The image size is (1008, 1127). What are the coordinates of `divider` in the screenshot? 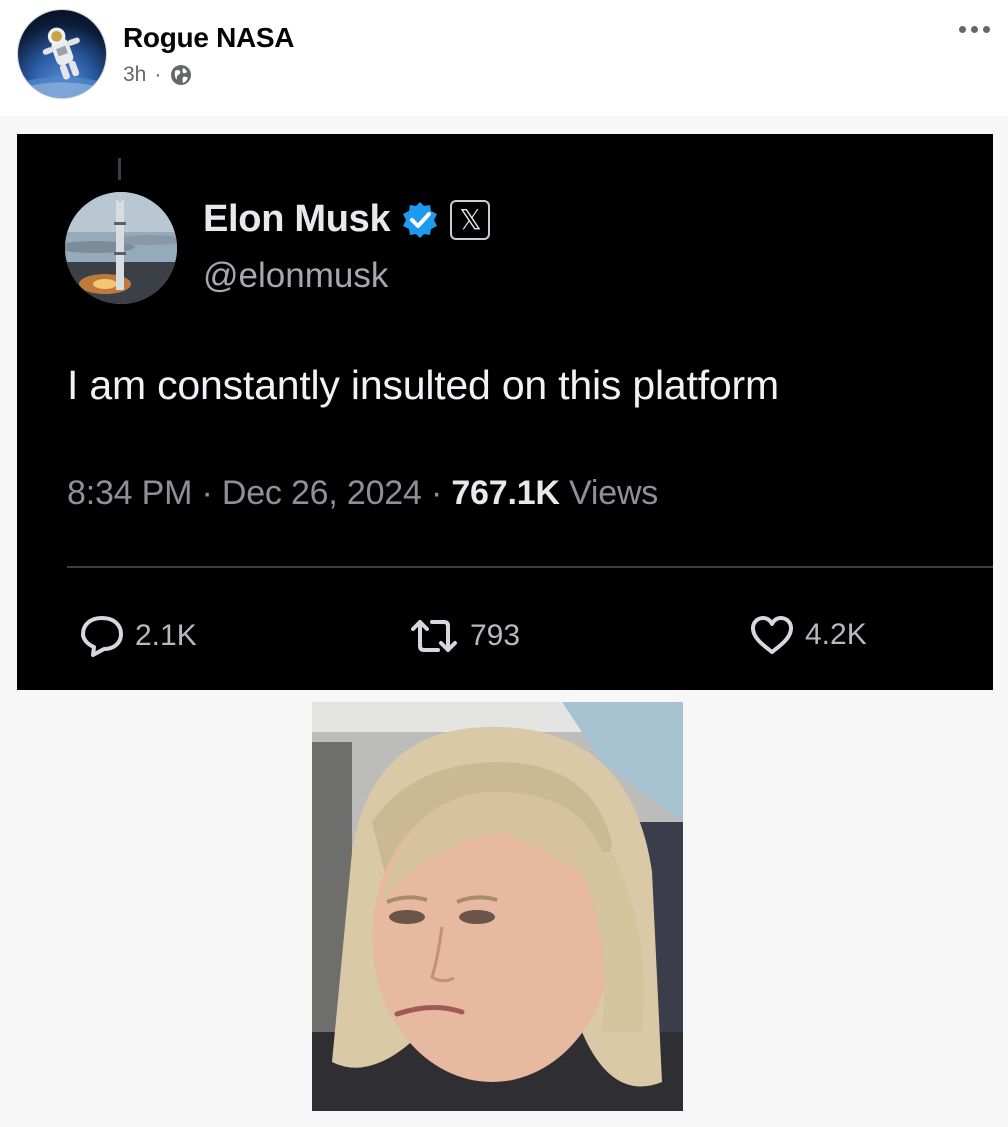 It's located at (530, 567).